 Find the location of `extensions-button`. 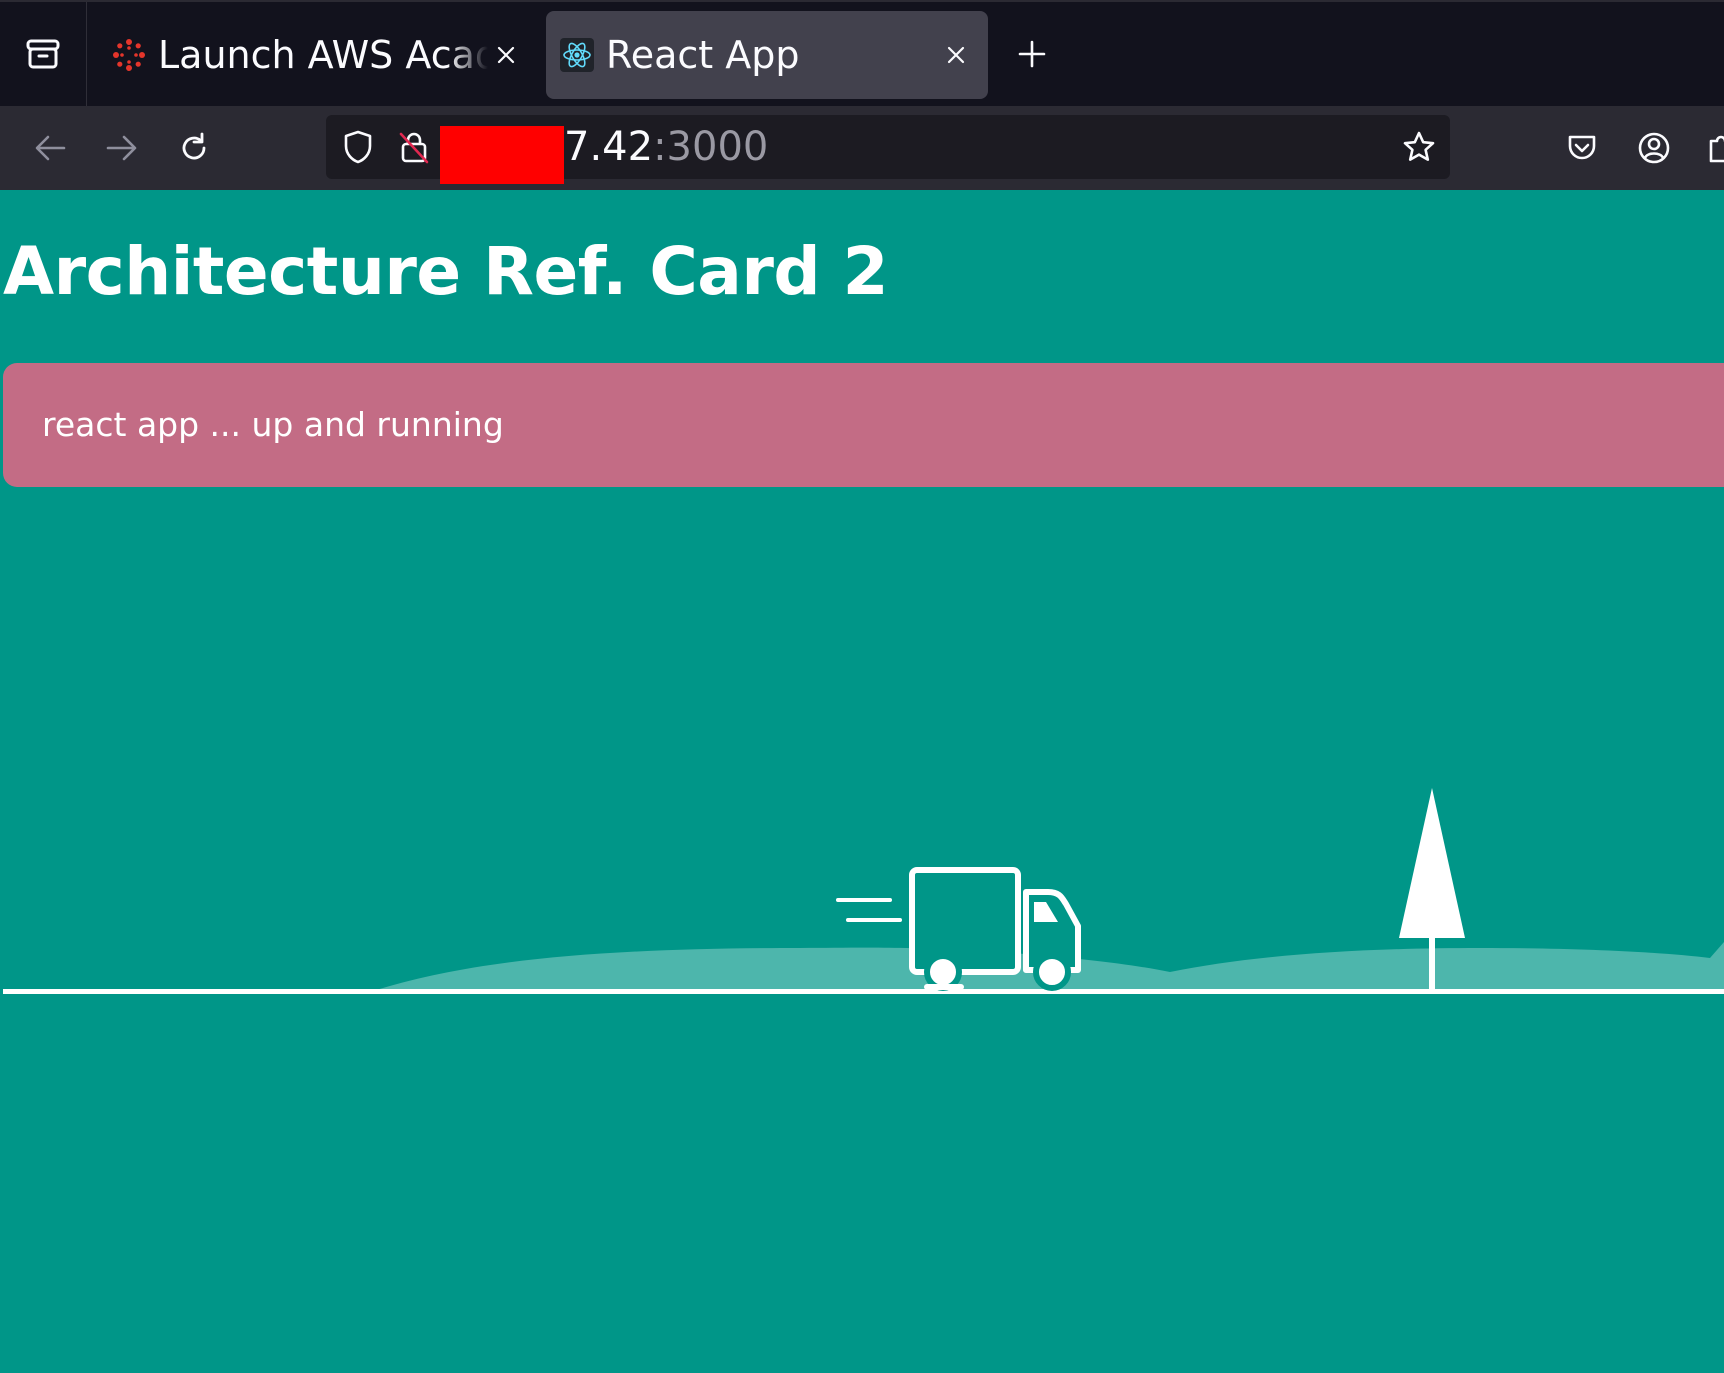

extensions-button is located at coordinates (1712, 148).